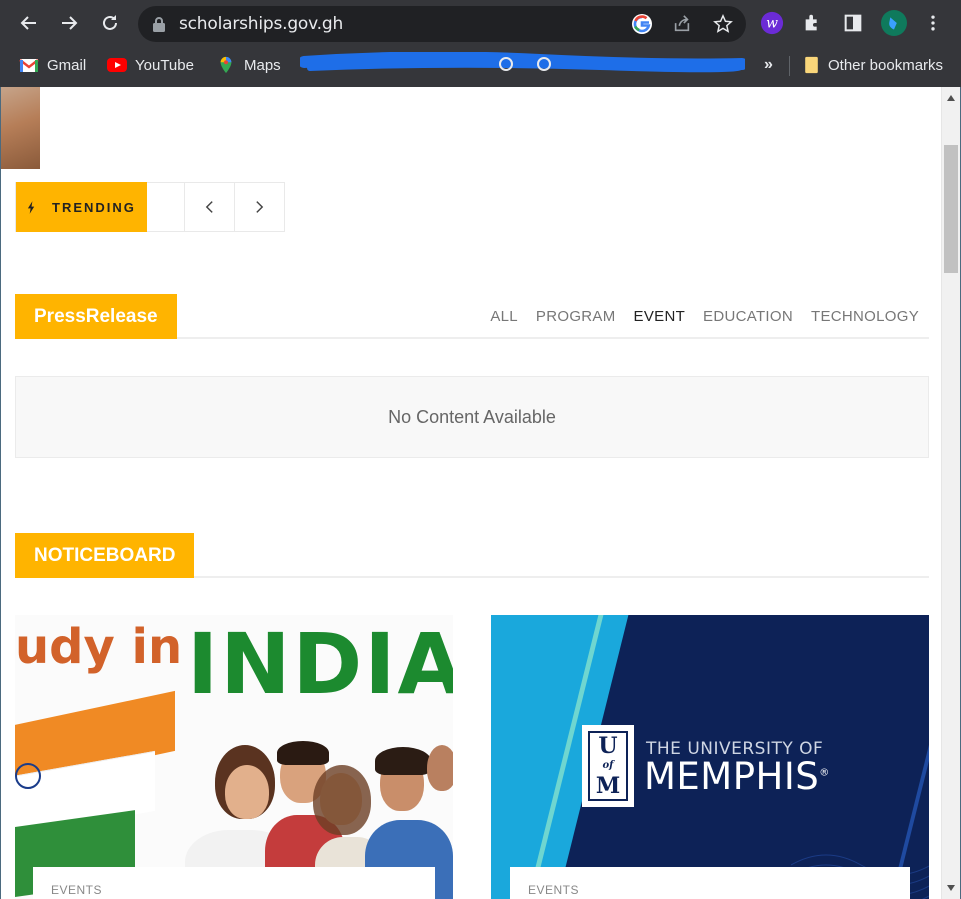 This screenshot has width=961, height=899. I want to click on empty-state-message: No Content Available, so click(472, 417).